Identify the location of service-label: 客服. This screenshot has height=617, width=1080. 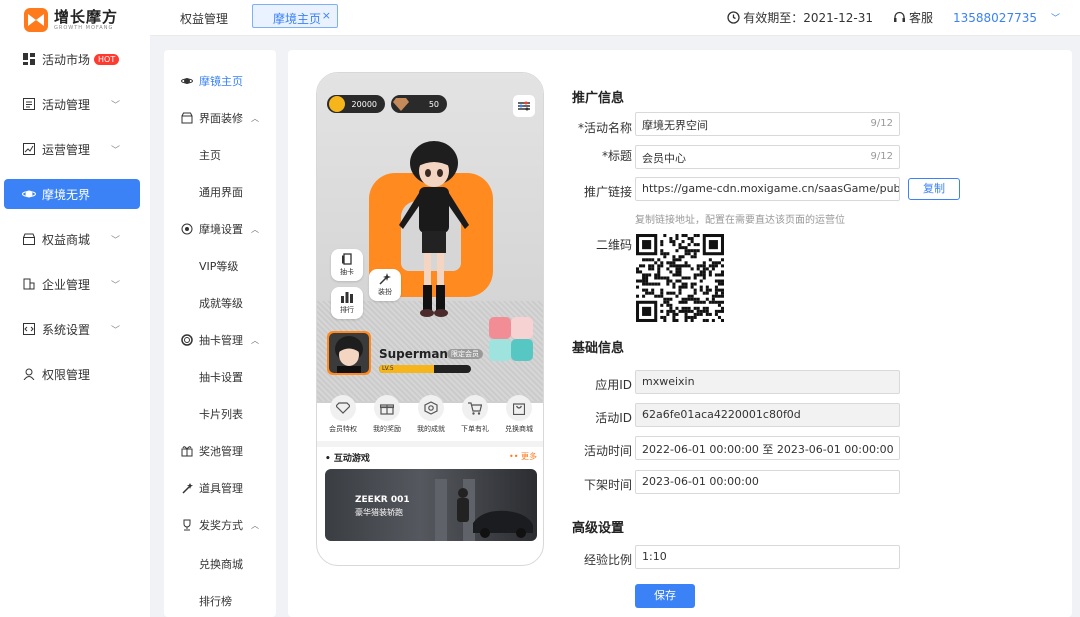
(920, 18).